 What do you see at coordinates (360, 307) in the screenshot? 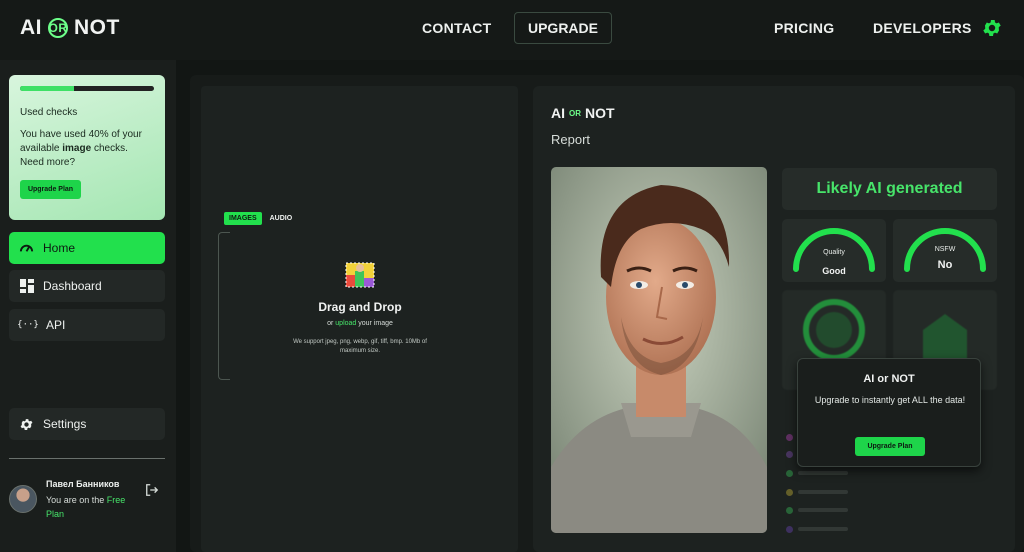
I see `dropzone-title: Drag and Drop` at bounding box center [360, 307].